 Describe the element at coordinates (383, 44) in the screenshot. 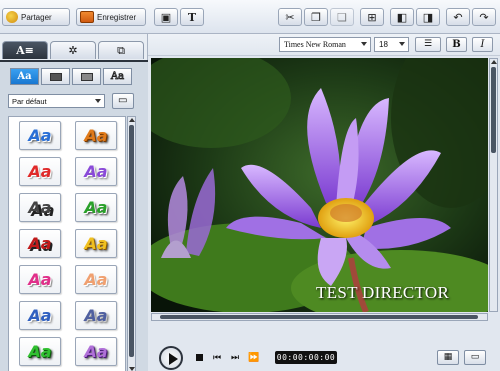

I see `font-size-value: 18` at that location.